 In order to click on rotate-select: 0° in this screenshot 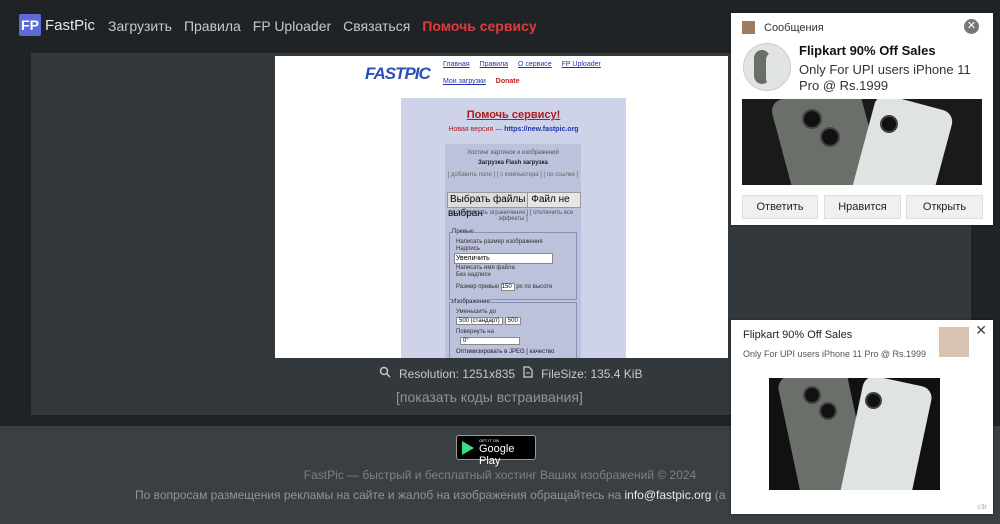, I will do `click(490, 341)`.